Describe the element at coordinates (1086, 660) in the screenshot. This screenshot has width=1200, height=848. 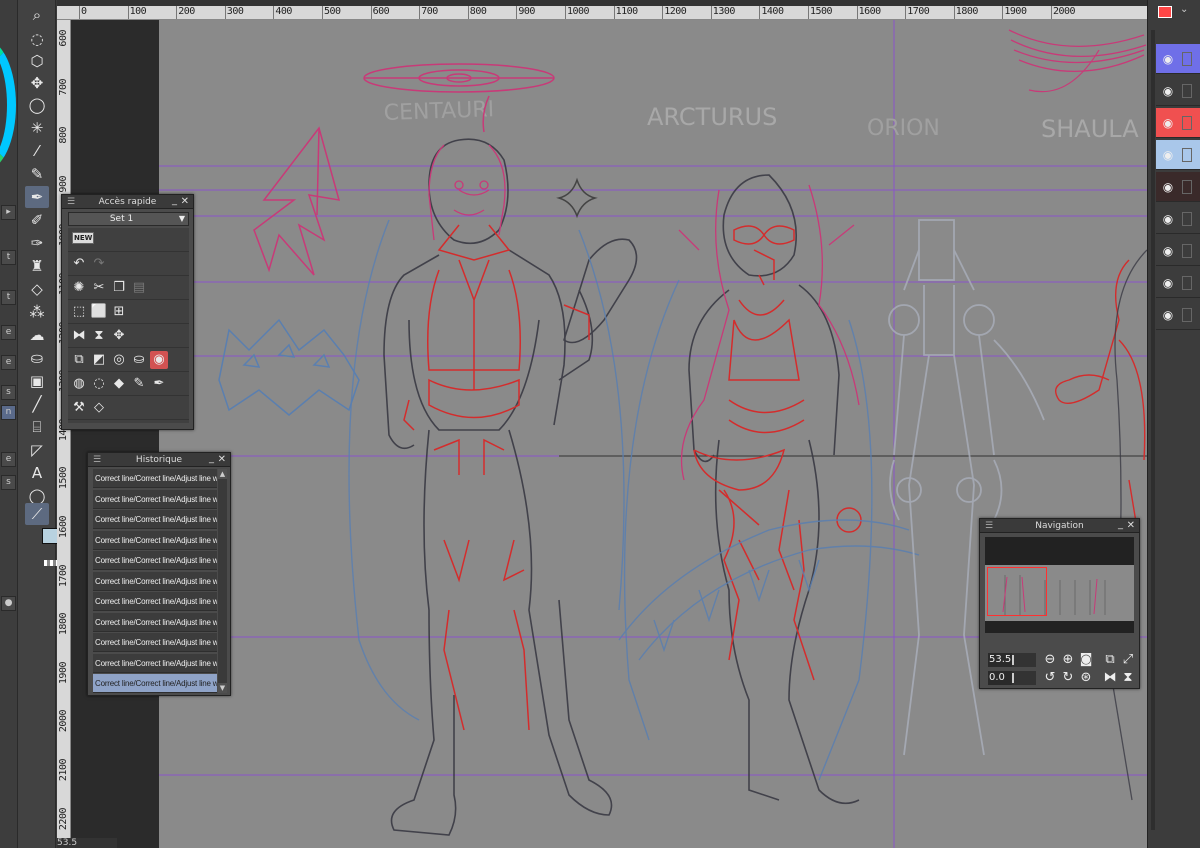
I see `fit-icon: ◙` at that location.